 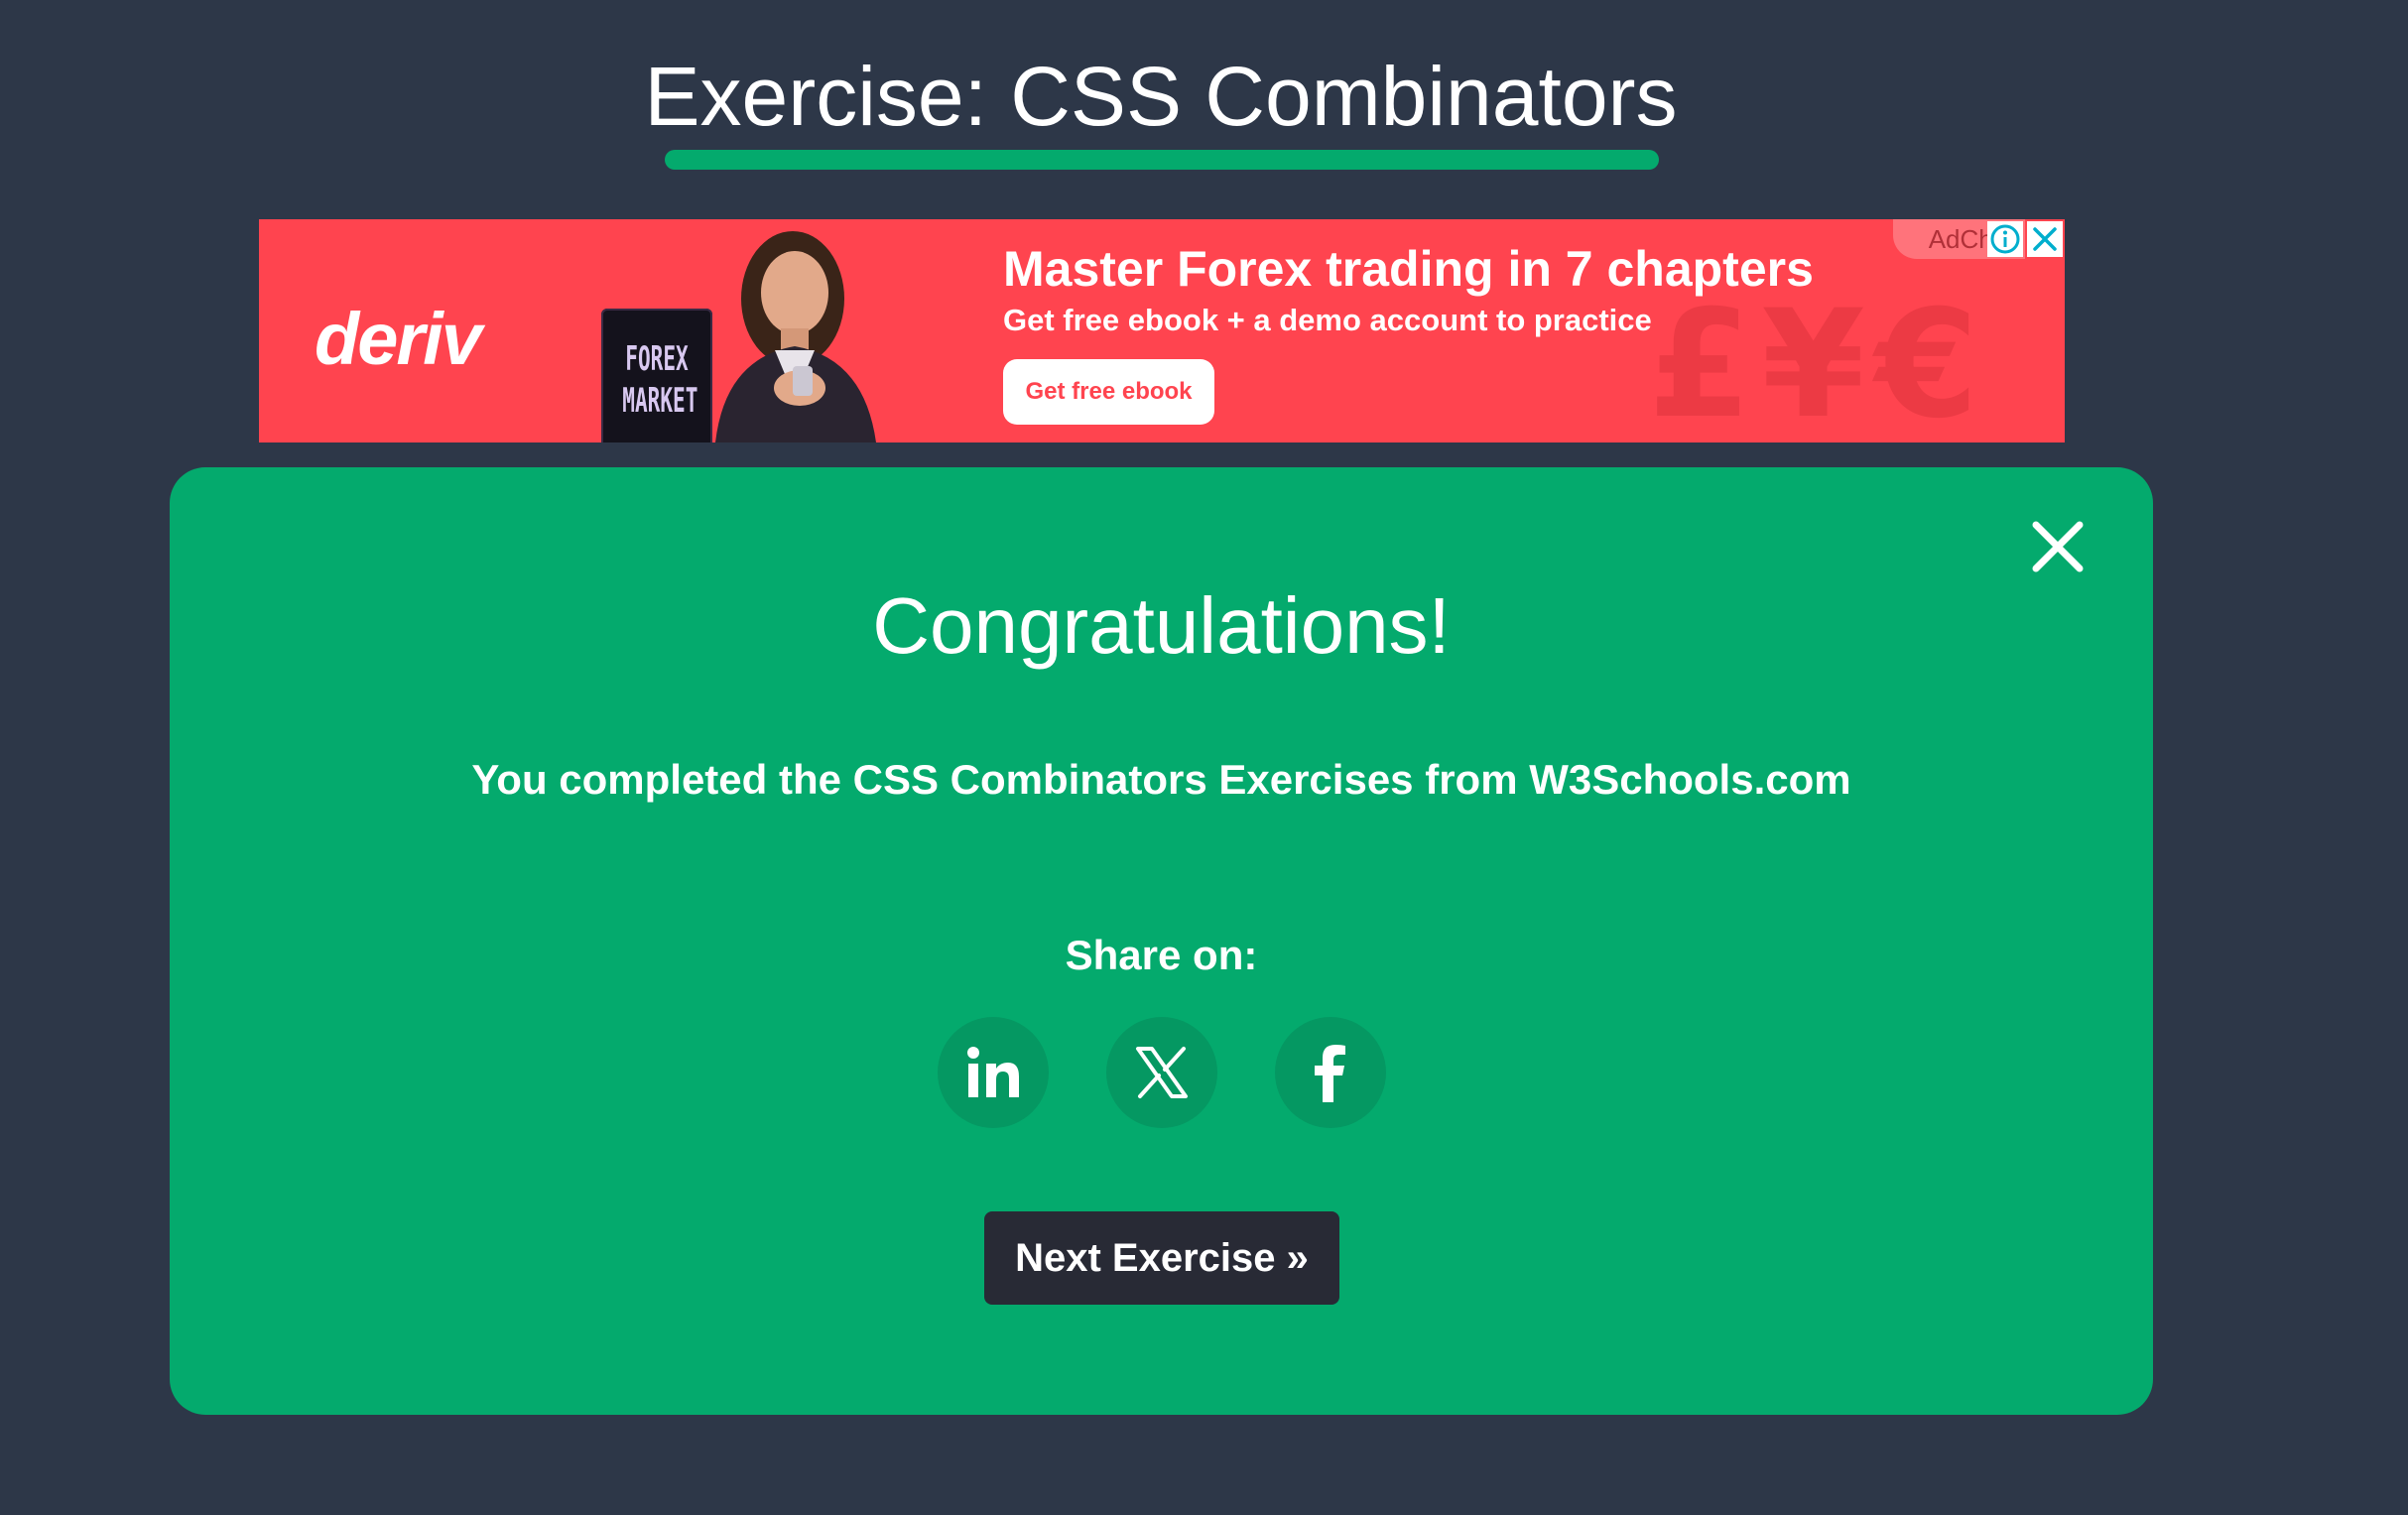 I want to click on info-icon-glyph, so click(x=2005, y=239).